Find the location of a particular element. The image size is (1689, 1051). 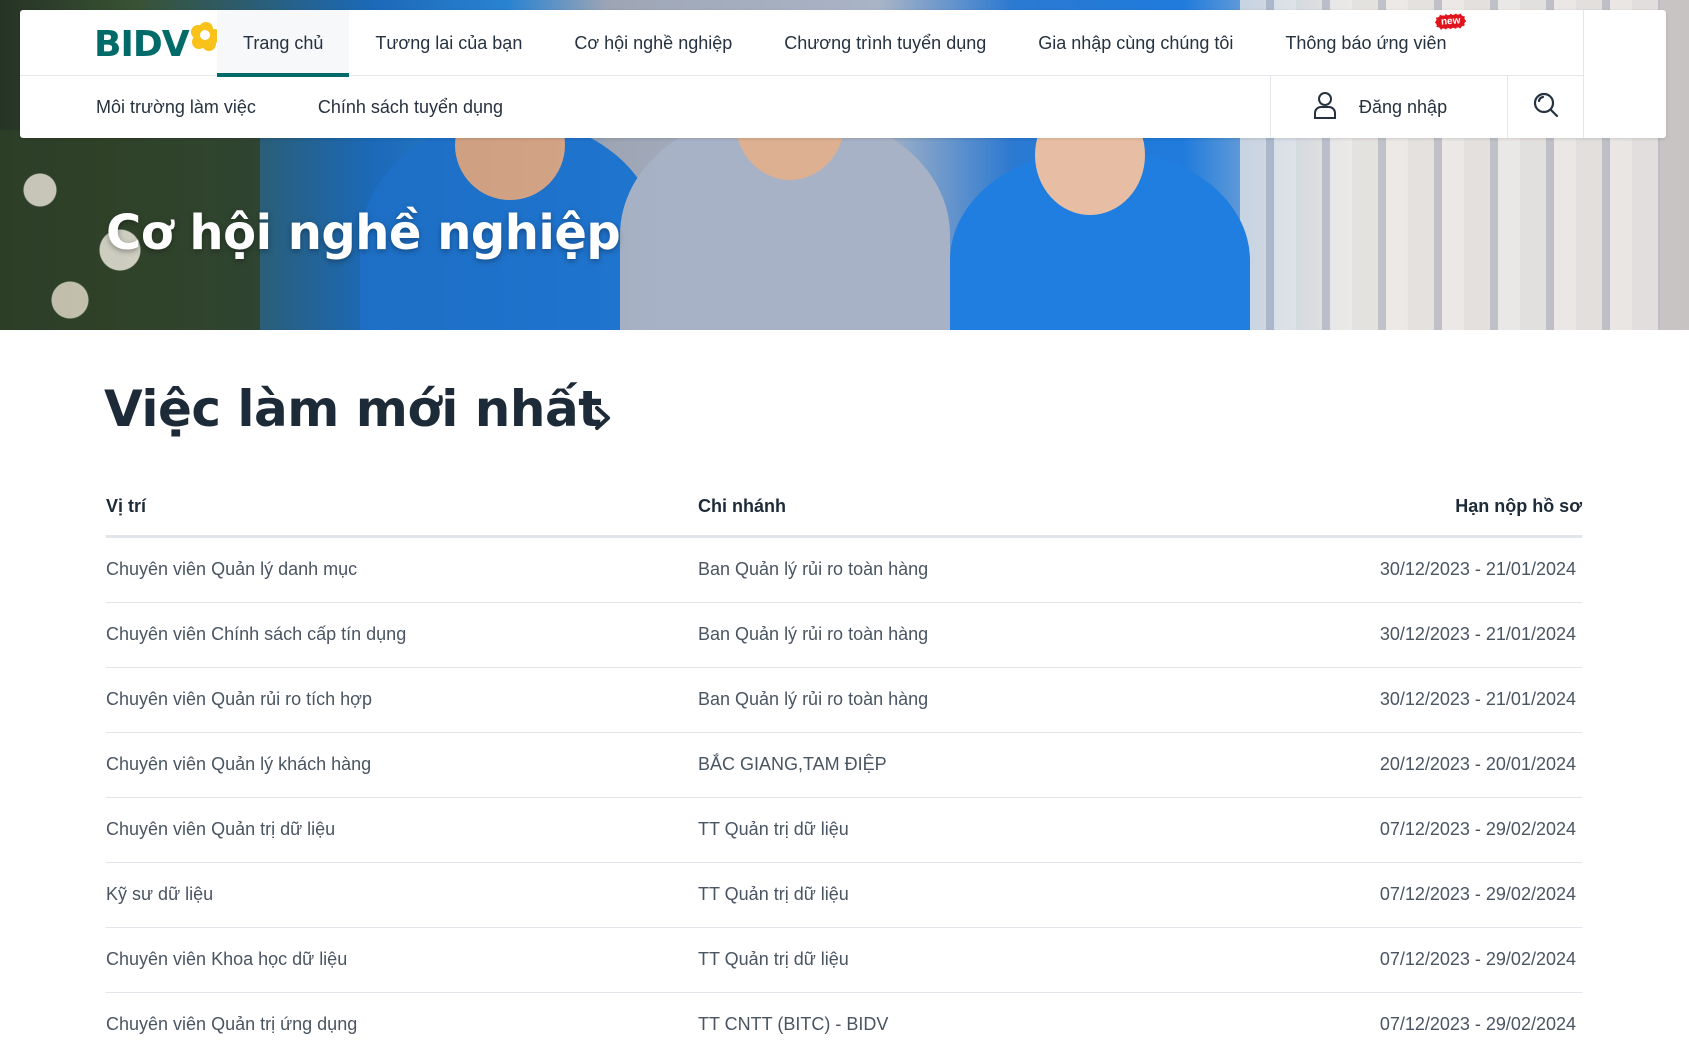

job-position: Chuyên viên Quản trị dữ liệu is located at coordinates (220, 829).